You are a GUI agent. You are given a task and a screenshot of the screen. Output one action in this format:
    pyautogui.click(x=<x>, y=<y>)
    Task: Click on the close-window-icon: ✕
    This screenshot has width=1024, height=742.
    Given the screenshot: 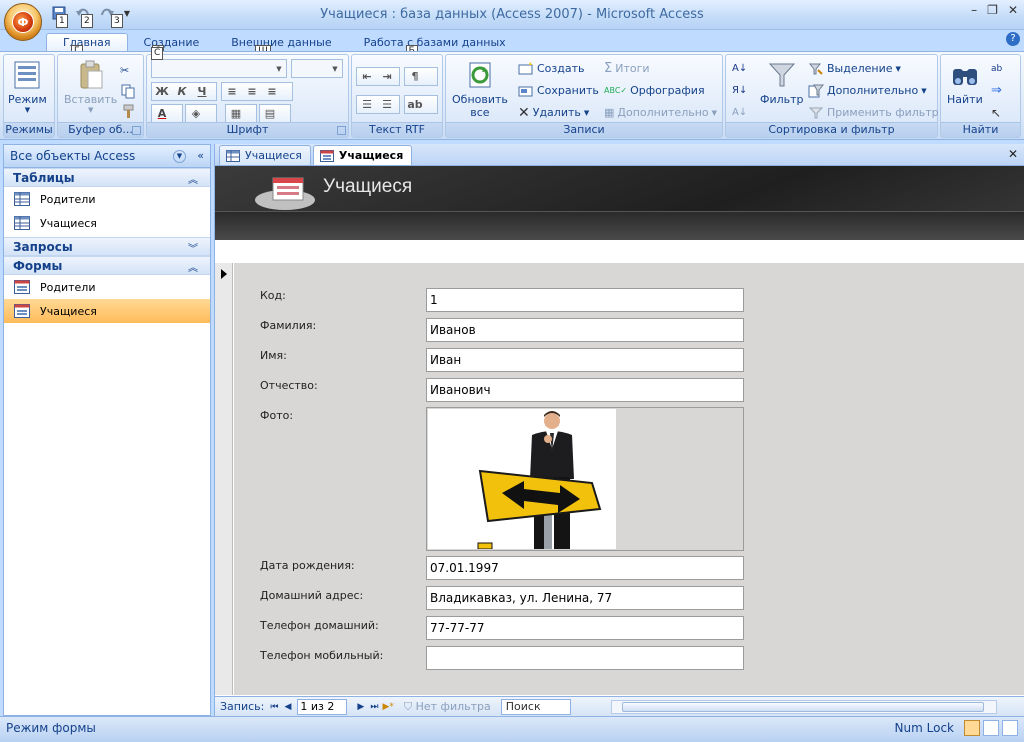 What is the action you would take?
    pyautogui.click(x=1013, y=10)
    